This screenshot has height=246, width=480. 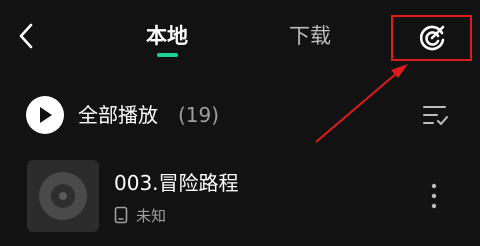 I want to click on song-count: (19), so click(x=199, y=115).